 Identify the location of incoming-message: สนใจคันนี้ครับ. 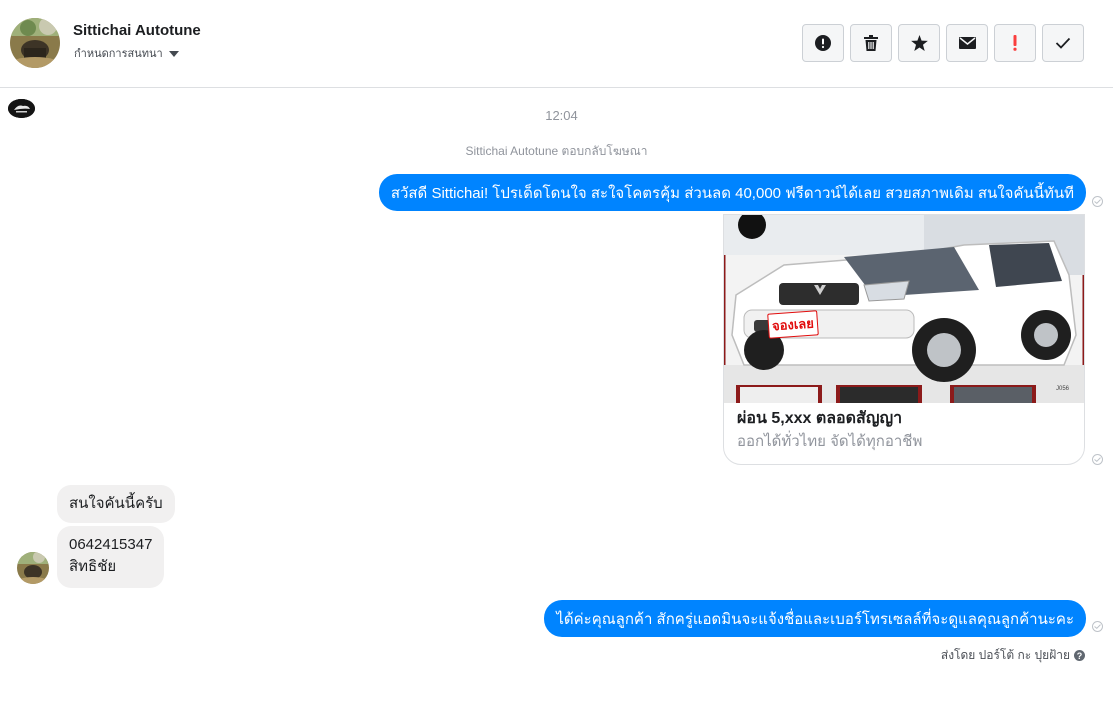
(116, 504).